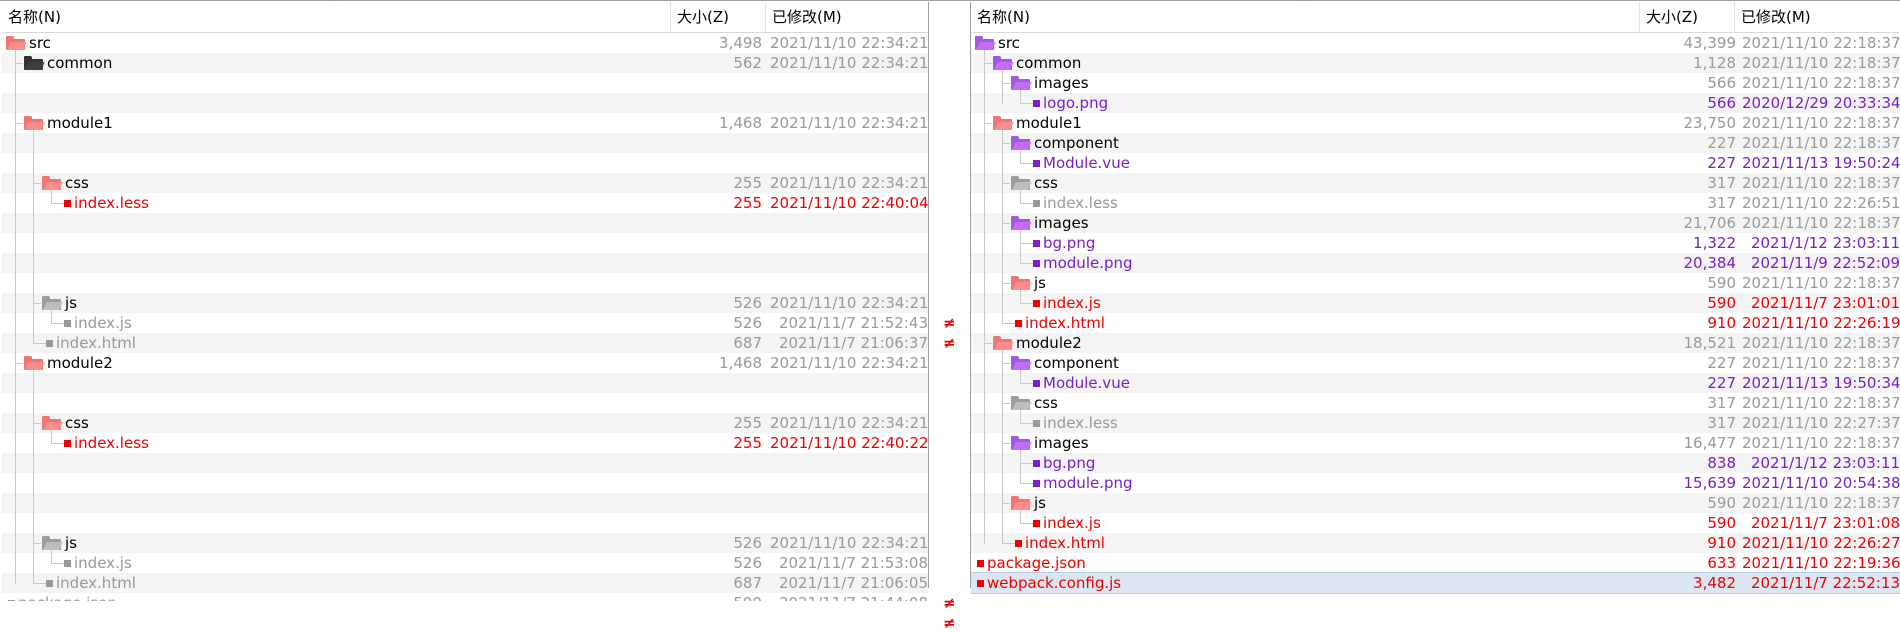 The image size is (1900, 632). Describe the element at coordinates (1435, 463) in the screenshot. I see `file-row: bg.png 838 2021/1/12 23:03:11` at that location.